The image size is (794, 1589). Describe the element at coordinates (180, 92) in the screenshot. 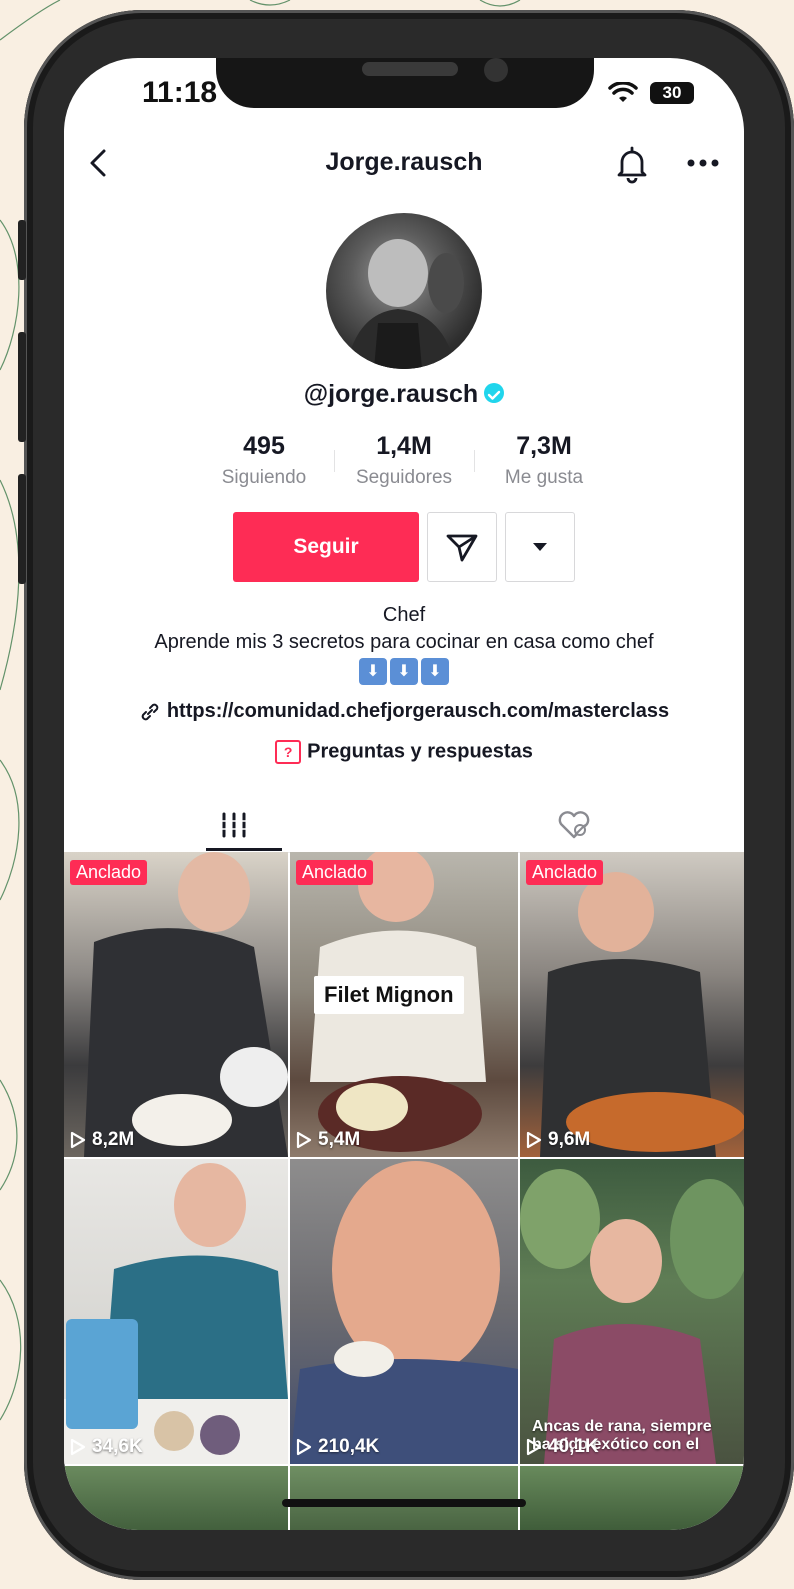

I see `status-time: 11:18` at that location.